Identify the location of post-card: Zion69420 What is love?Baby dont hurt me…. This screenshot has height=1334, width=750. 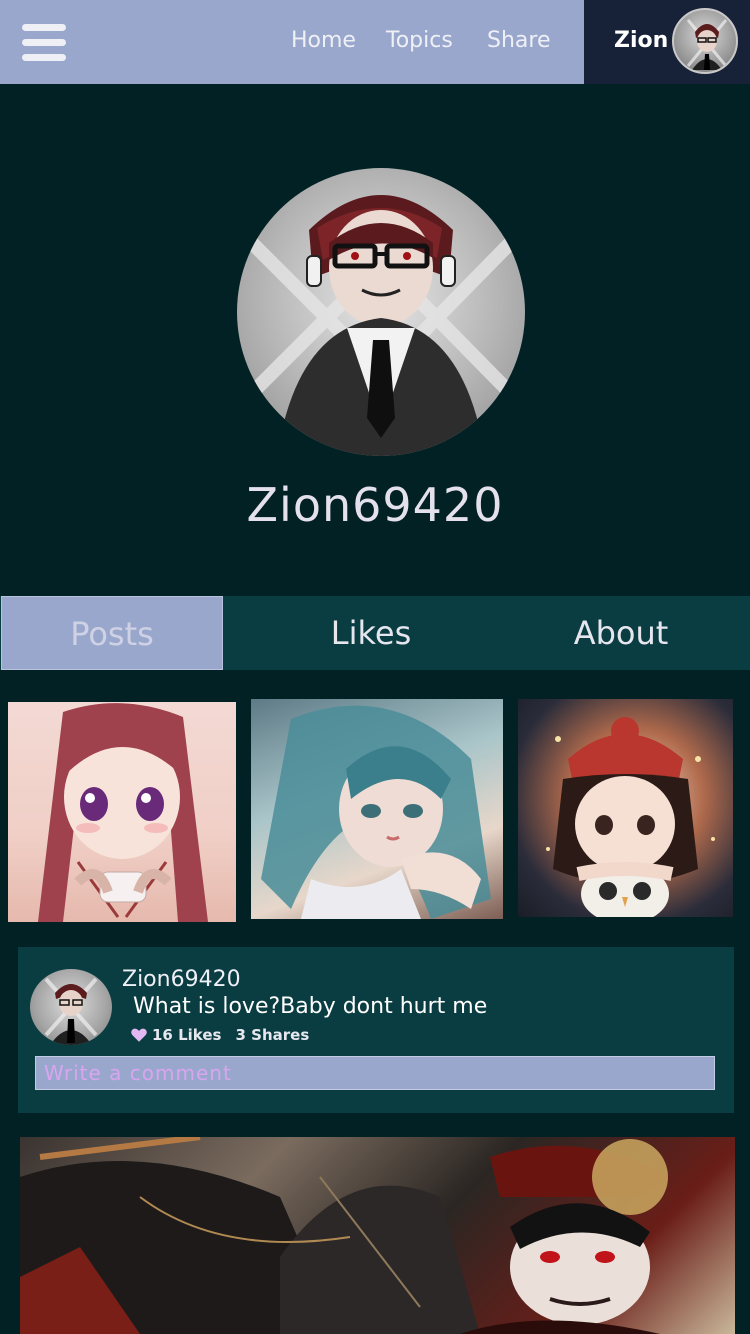
(376, 1030).